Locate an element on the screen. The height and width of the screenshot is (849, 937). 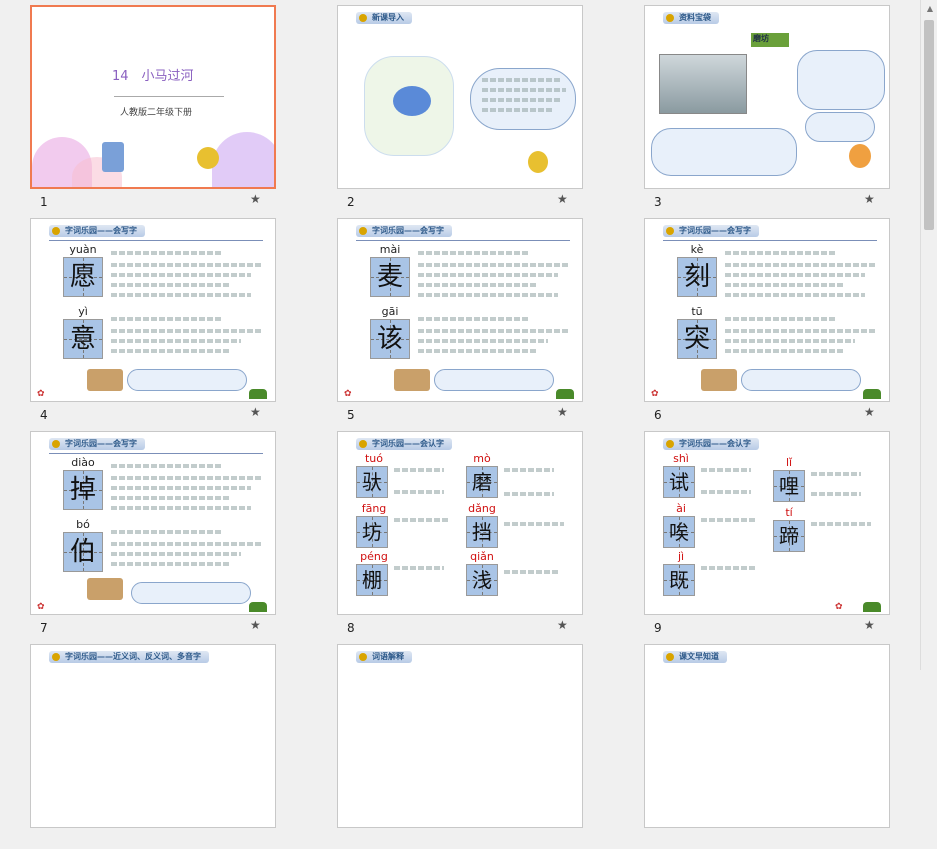
slide-number: 9 is located at coordinates (658, 628).